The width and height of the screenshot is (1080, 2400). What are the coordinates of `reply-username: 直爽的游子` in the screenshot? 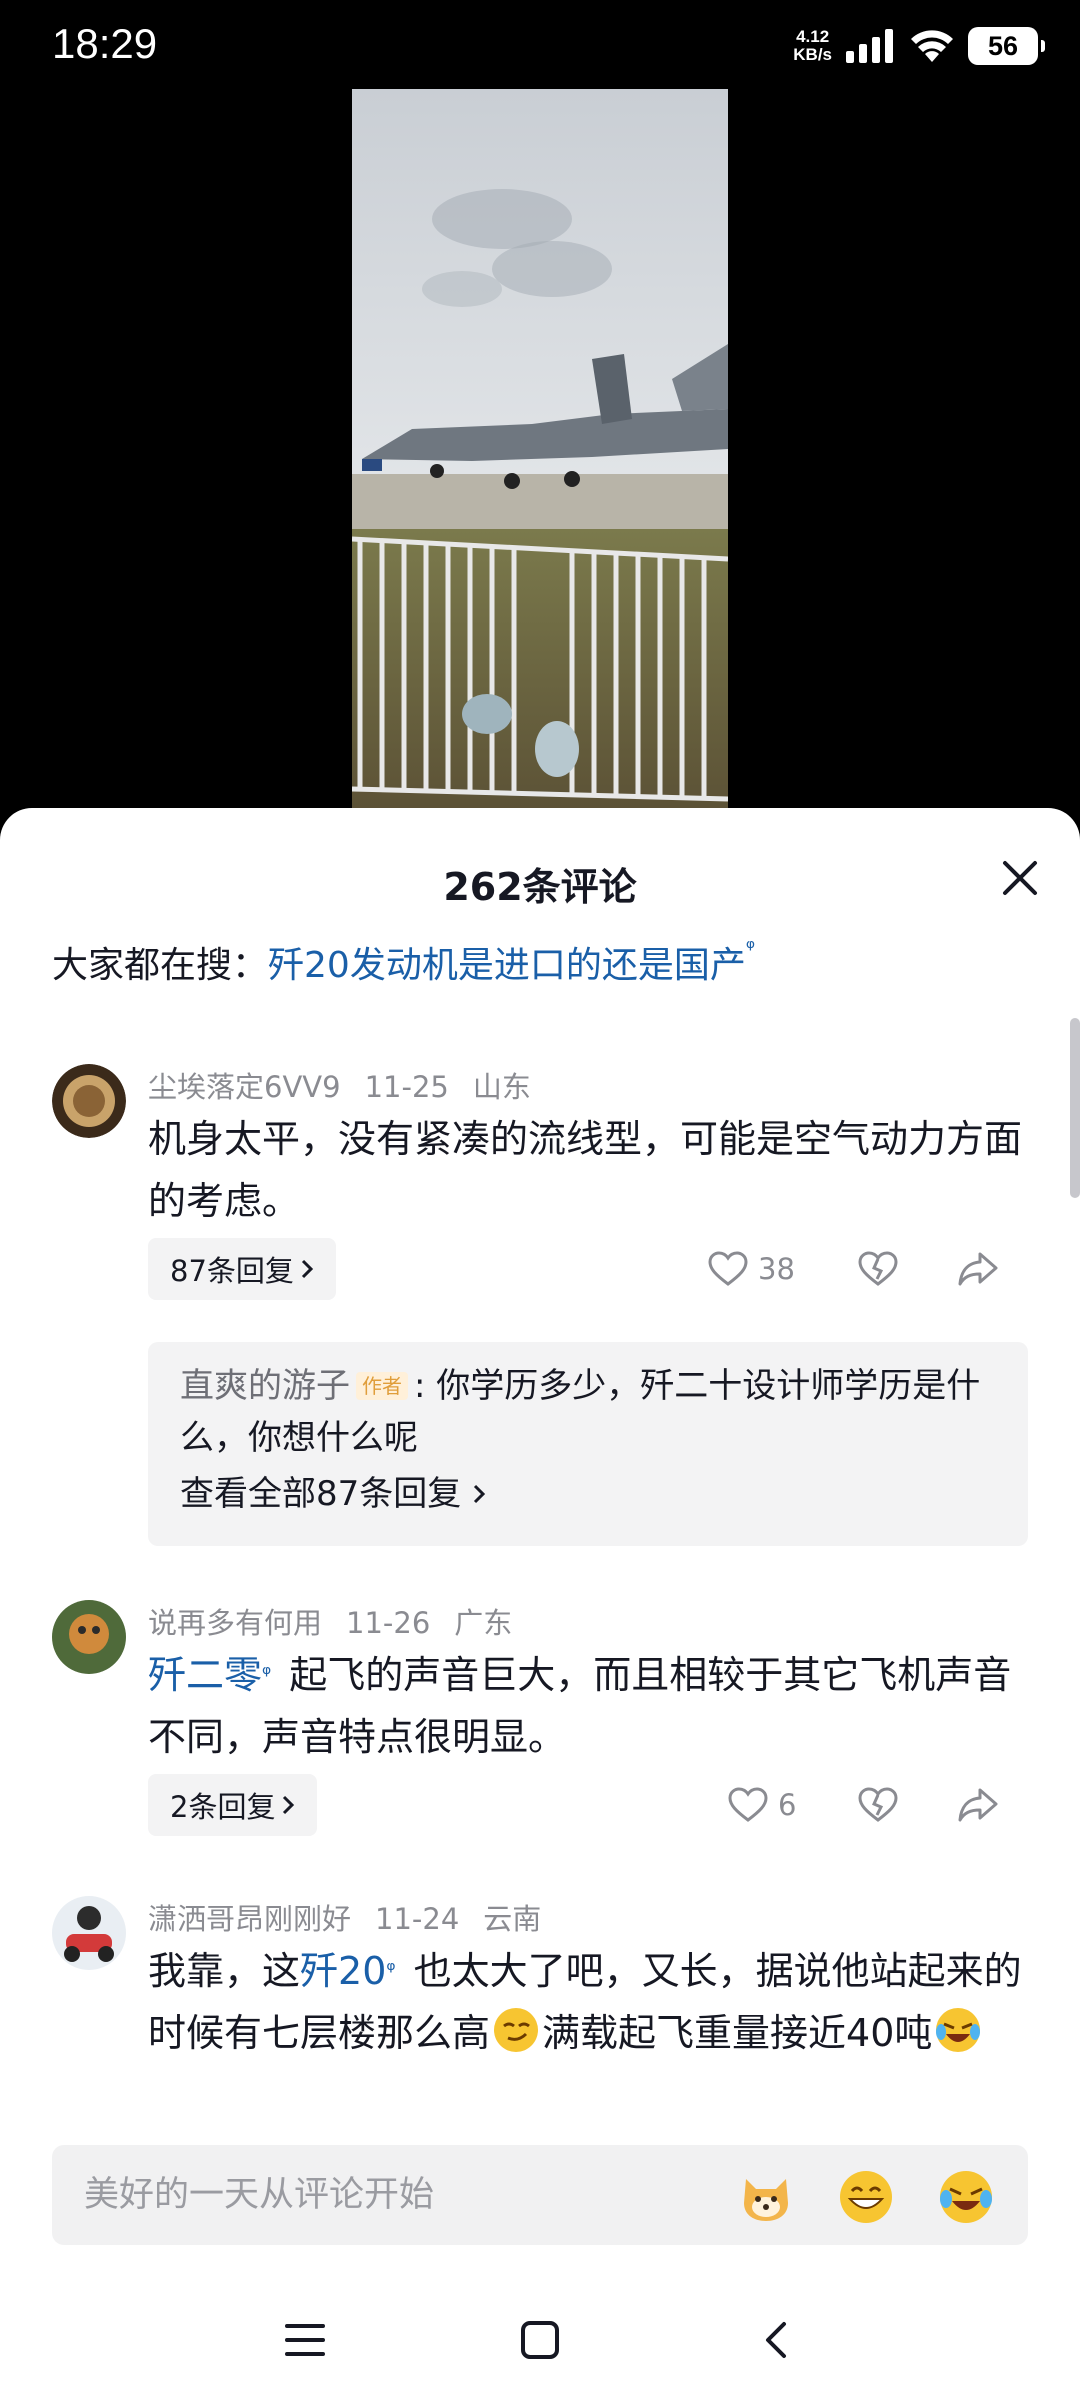 It's located at (265, 1386).